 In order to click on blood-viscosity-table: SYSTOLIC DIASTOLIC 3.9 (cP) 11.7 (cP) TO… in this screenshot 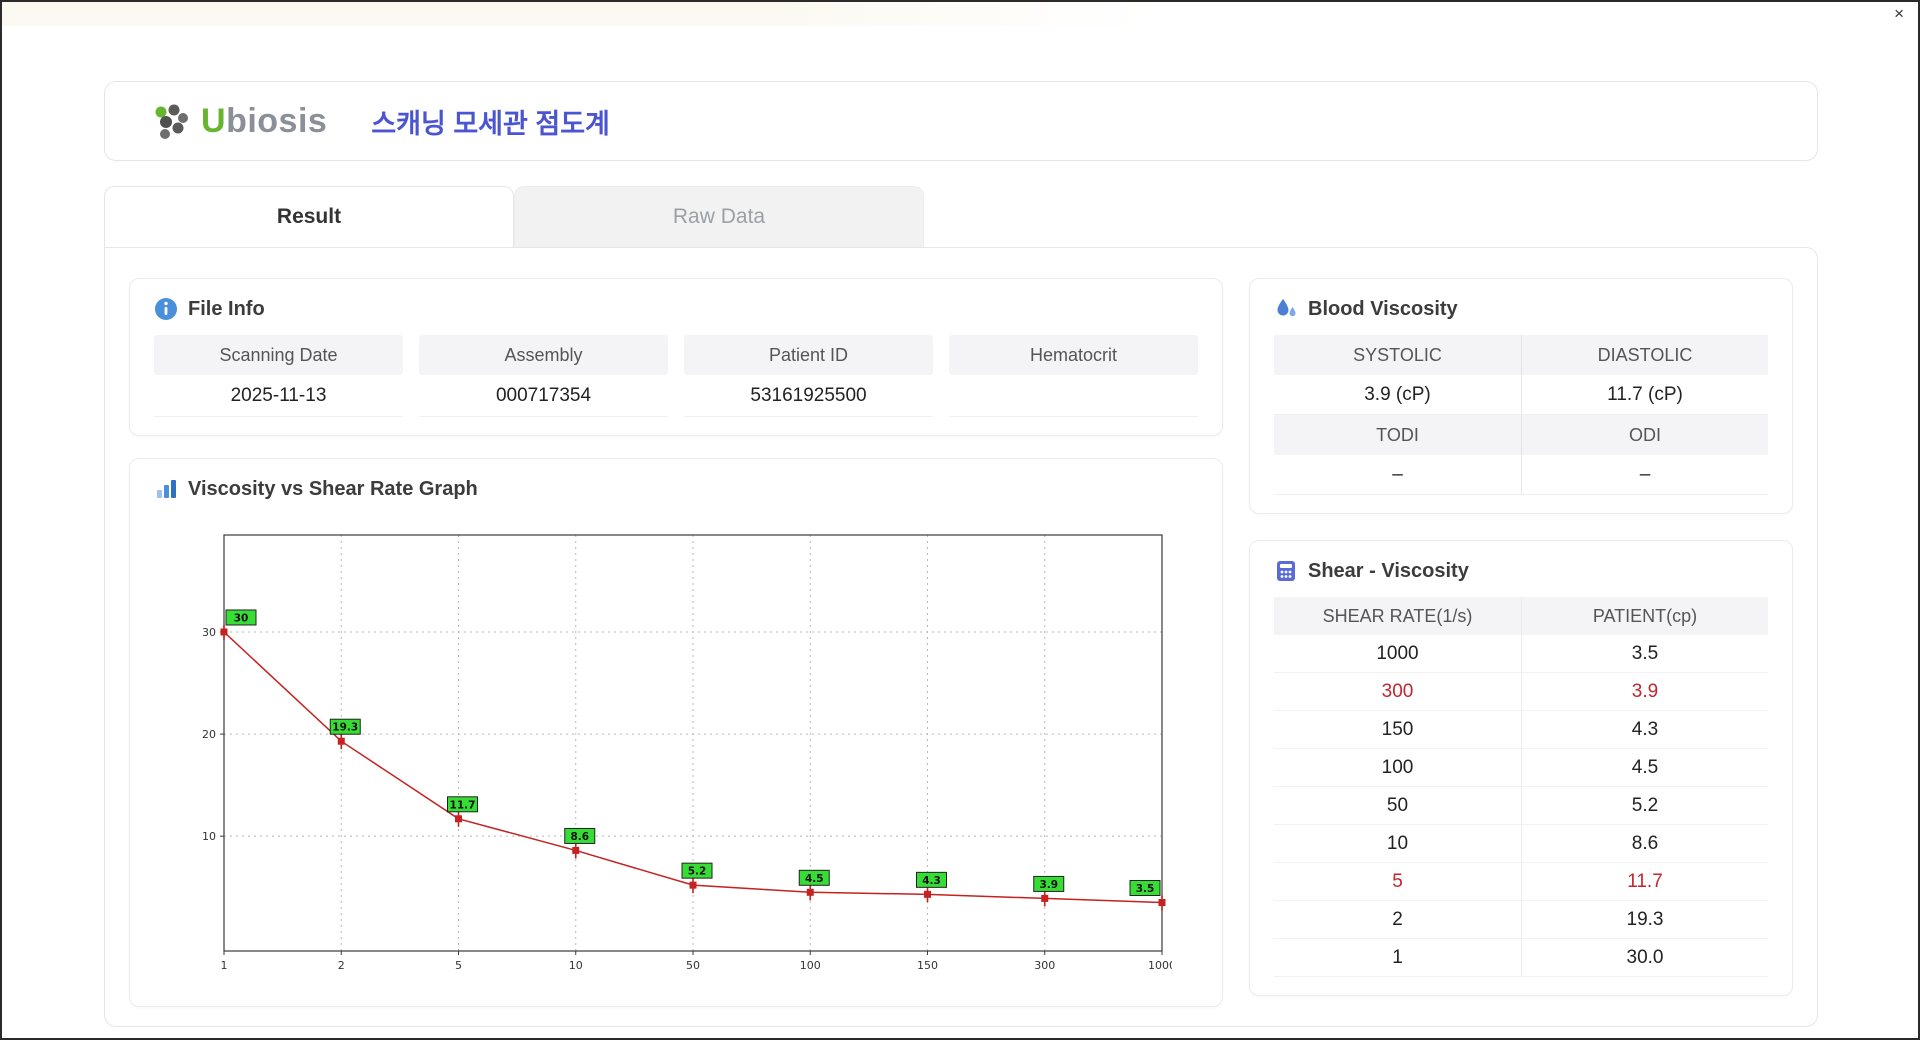, I will do `click(1521, 415)`.